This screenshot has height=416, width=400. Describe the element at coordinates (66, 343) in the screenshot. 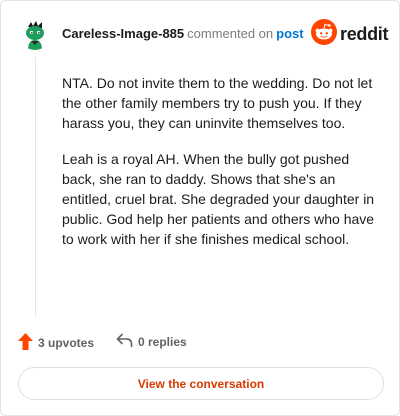

I see `upvotes-count: 3 upvotes` at that location.